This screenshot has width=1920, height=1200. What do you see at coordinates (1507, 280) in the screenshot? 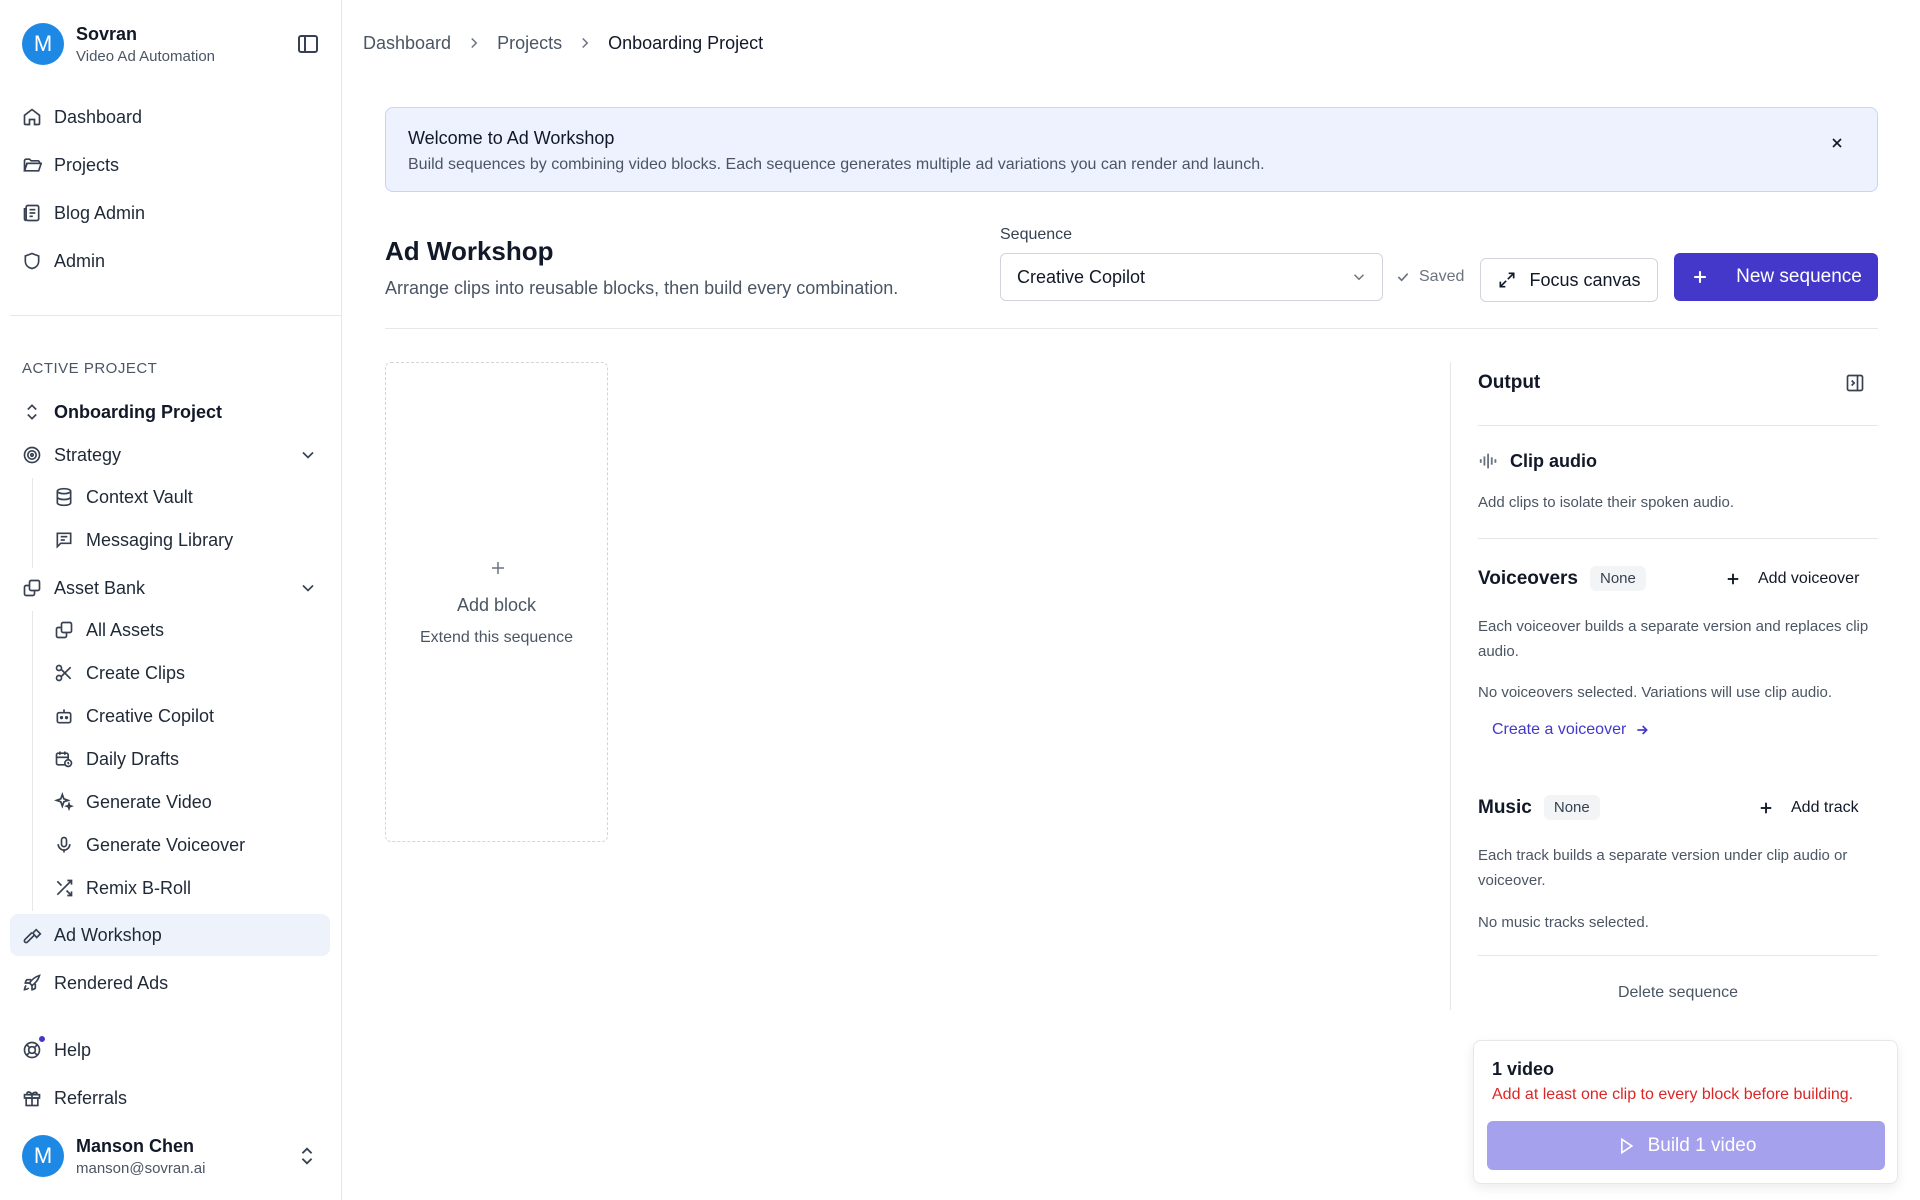
I see `expand-icon` at bounding box center [1507, 280].